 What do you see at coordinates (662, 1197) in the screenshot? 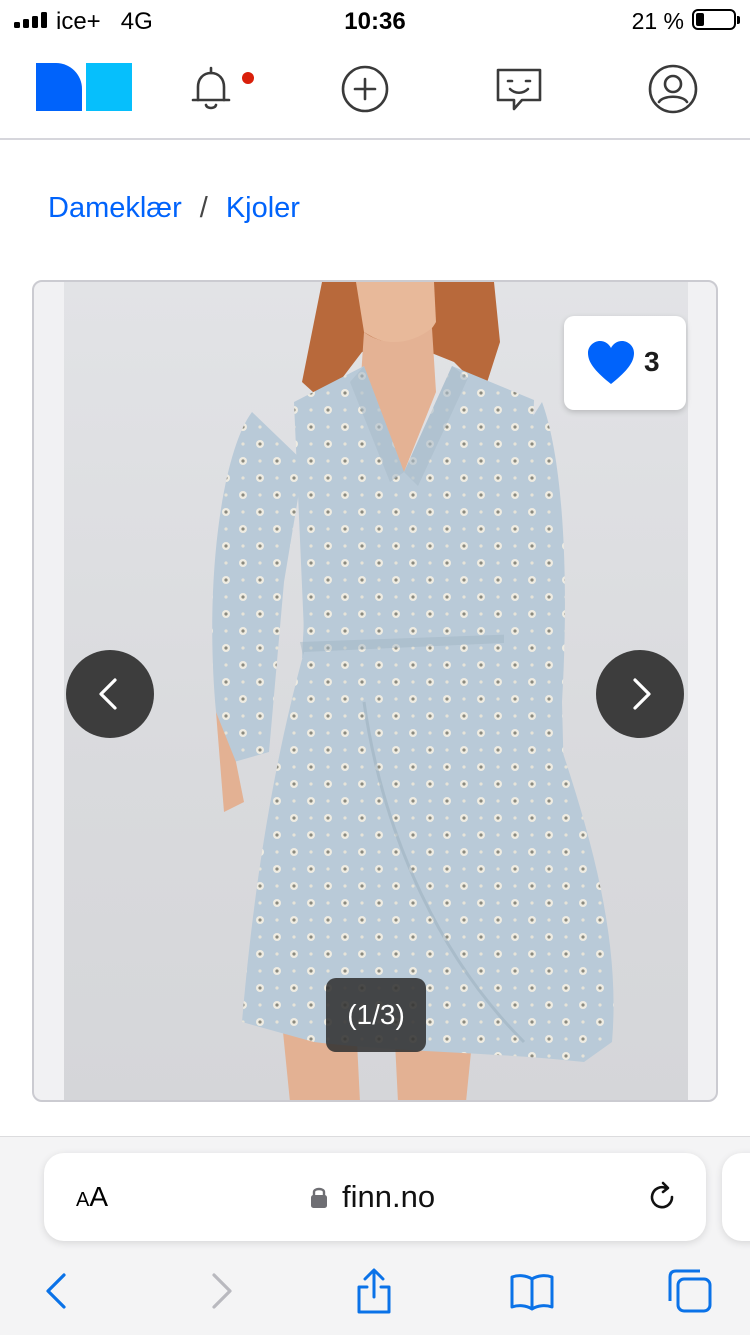
I see `reload-icon` at bounding box center [662, 1197].